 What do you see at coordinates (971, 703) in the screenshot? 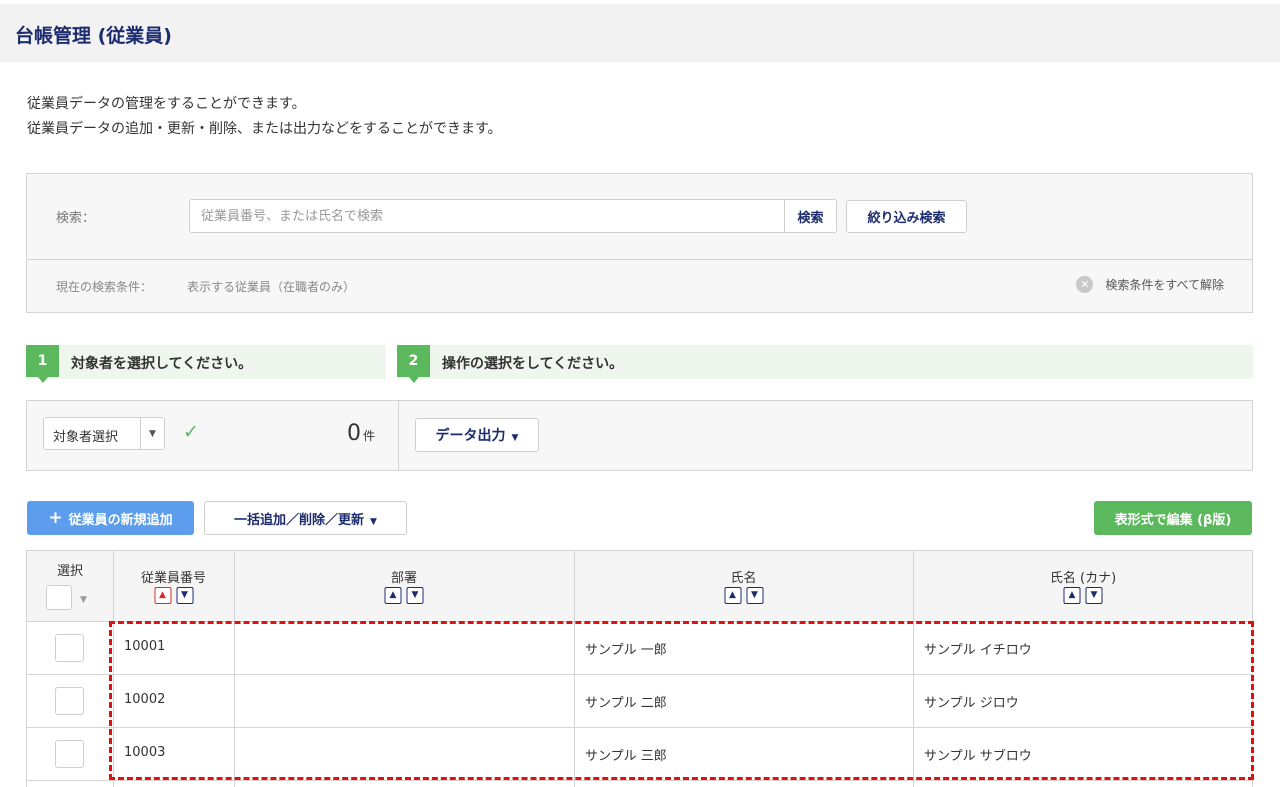
I see `cell-name-kana: サンプル ジロウ` at bounding box center [971, 703].